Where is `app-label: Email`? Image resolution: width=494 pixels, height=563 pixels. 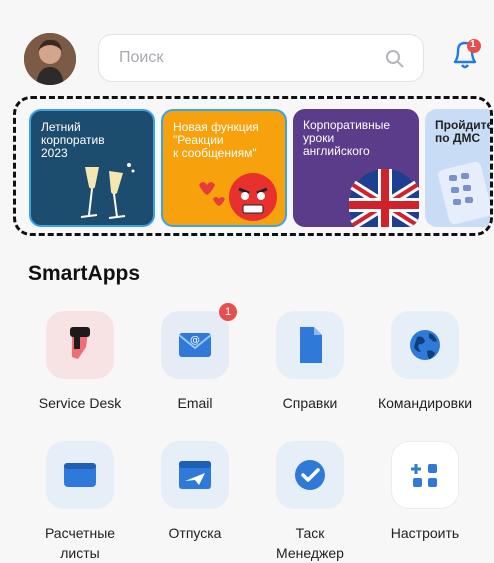 app-label: Email is located at coordinates (195, 403).